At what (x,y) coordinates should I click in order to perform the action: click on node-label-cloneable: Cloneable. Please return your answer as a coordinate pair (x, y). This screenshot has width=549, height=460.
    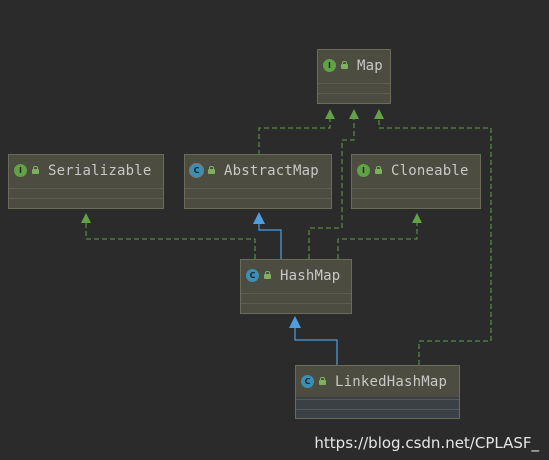
    Looking at the image, I should click on (430, 170).